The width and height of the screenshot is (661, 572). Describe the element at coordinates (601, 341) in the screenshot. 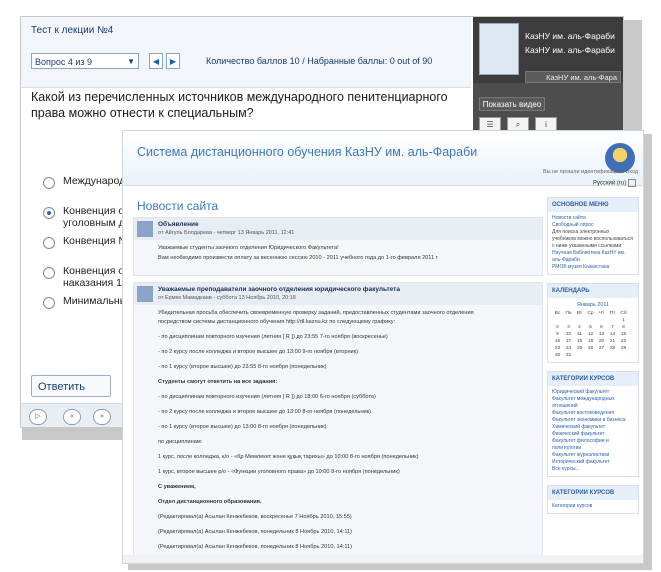

I see `calendar-date: 20` at that location.